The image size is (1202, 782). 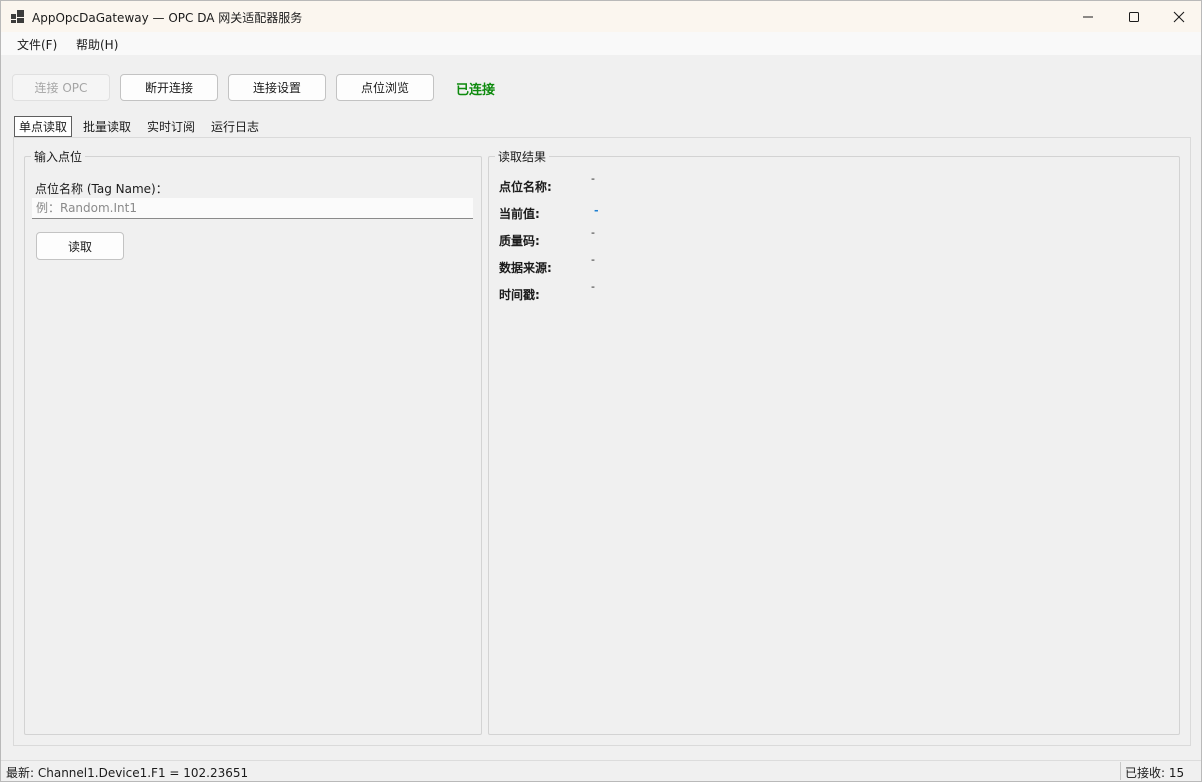 I want to click on menu-bar: 文件(F) 帮助(H), so click(x=601, y=43).